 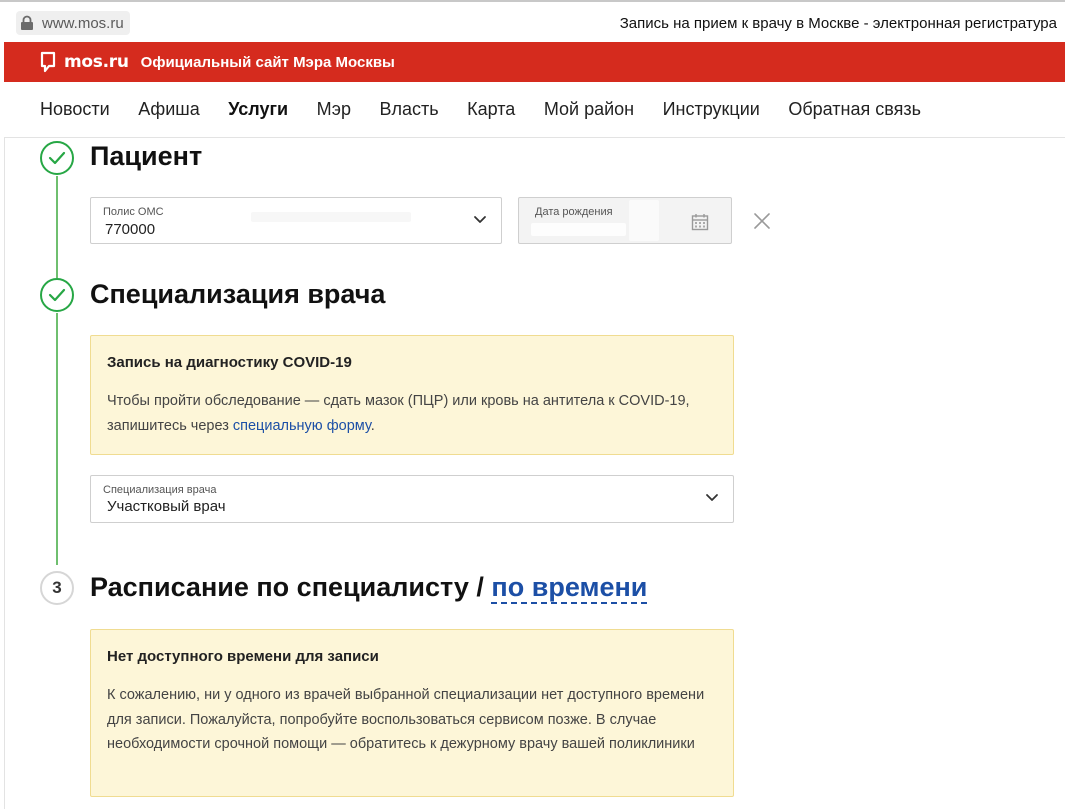 I want to click on no-time-notice-title: Нет доступного времени для записи, so click(x=243, y=656).